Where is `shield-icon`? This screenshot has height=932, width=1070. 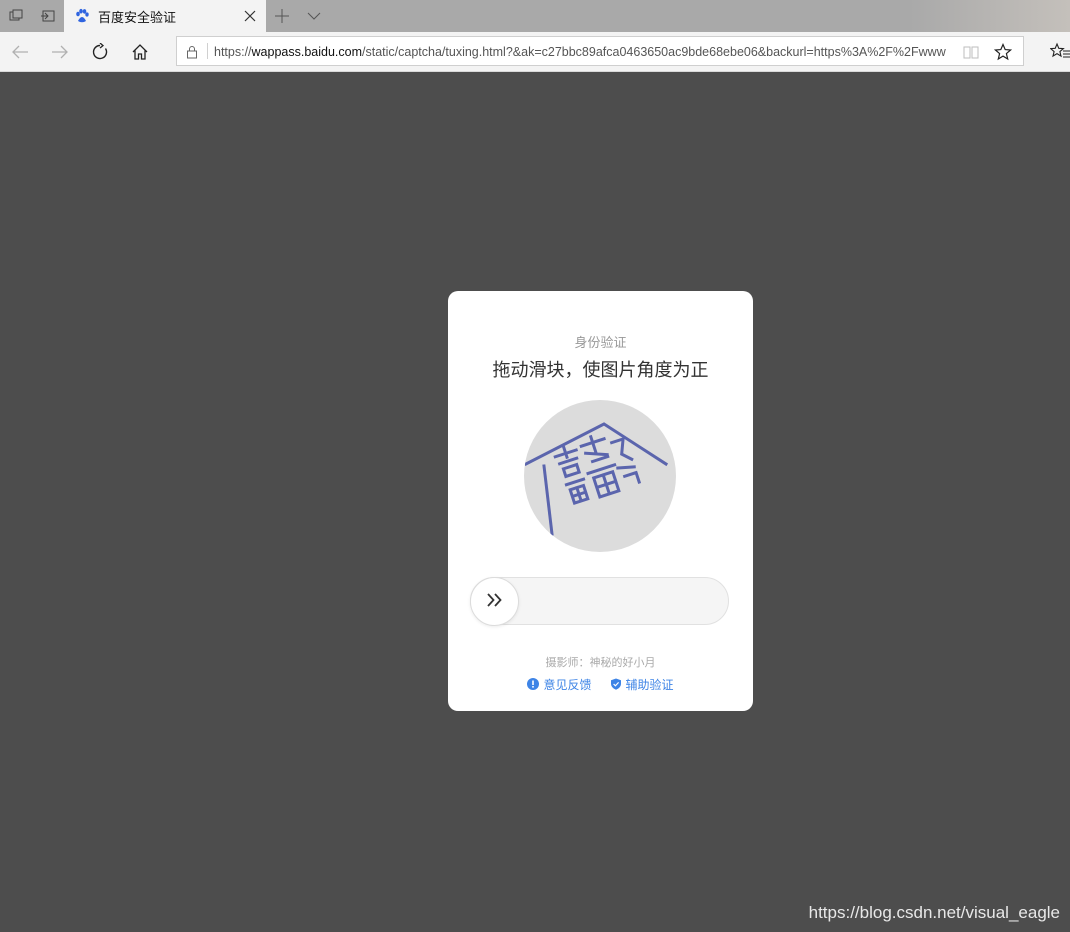 shield-icon is located at coordinates (615, 684).